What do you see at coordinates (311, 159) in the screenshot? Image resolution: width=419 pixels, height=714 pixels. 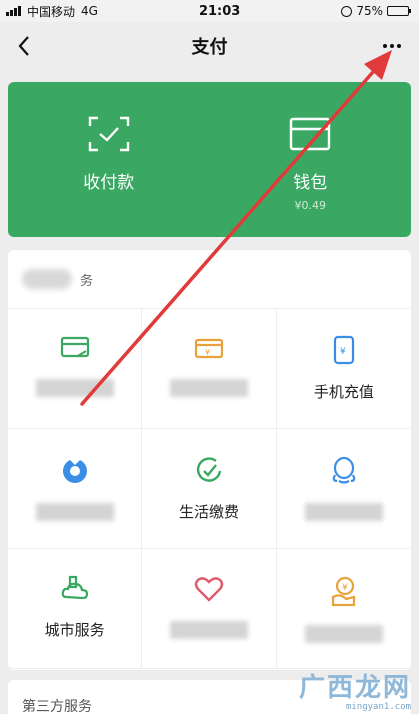 I see `wallet-button: 钱包 ¥0.49` at bounding box center [311, 159].